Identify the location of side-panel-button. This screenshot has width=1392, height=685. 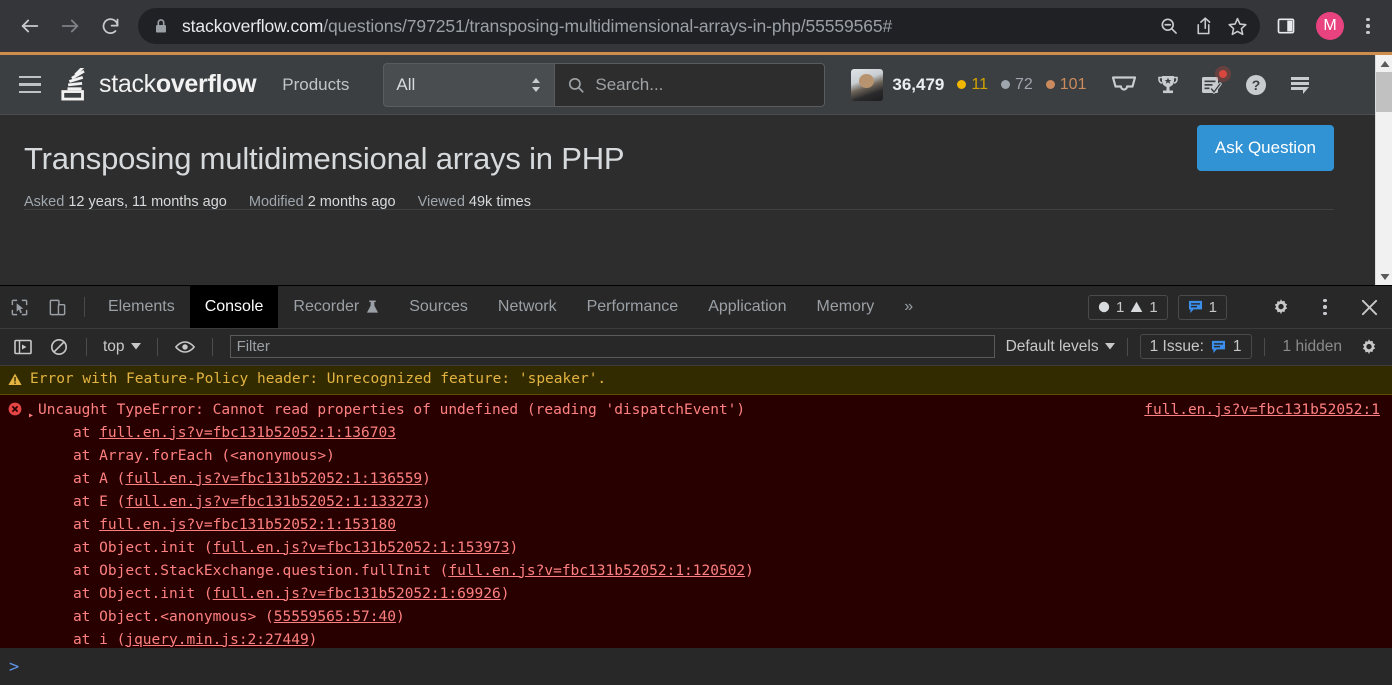
(1286, 26).